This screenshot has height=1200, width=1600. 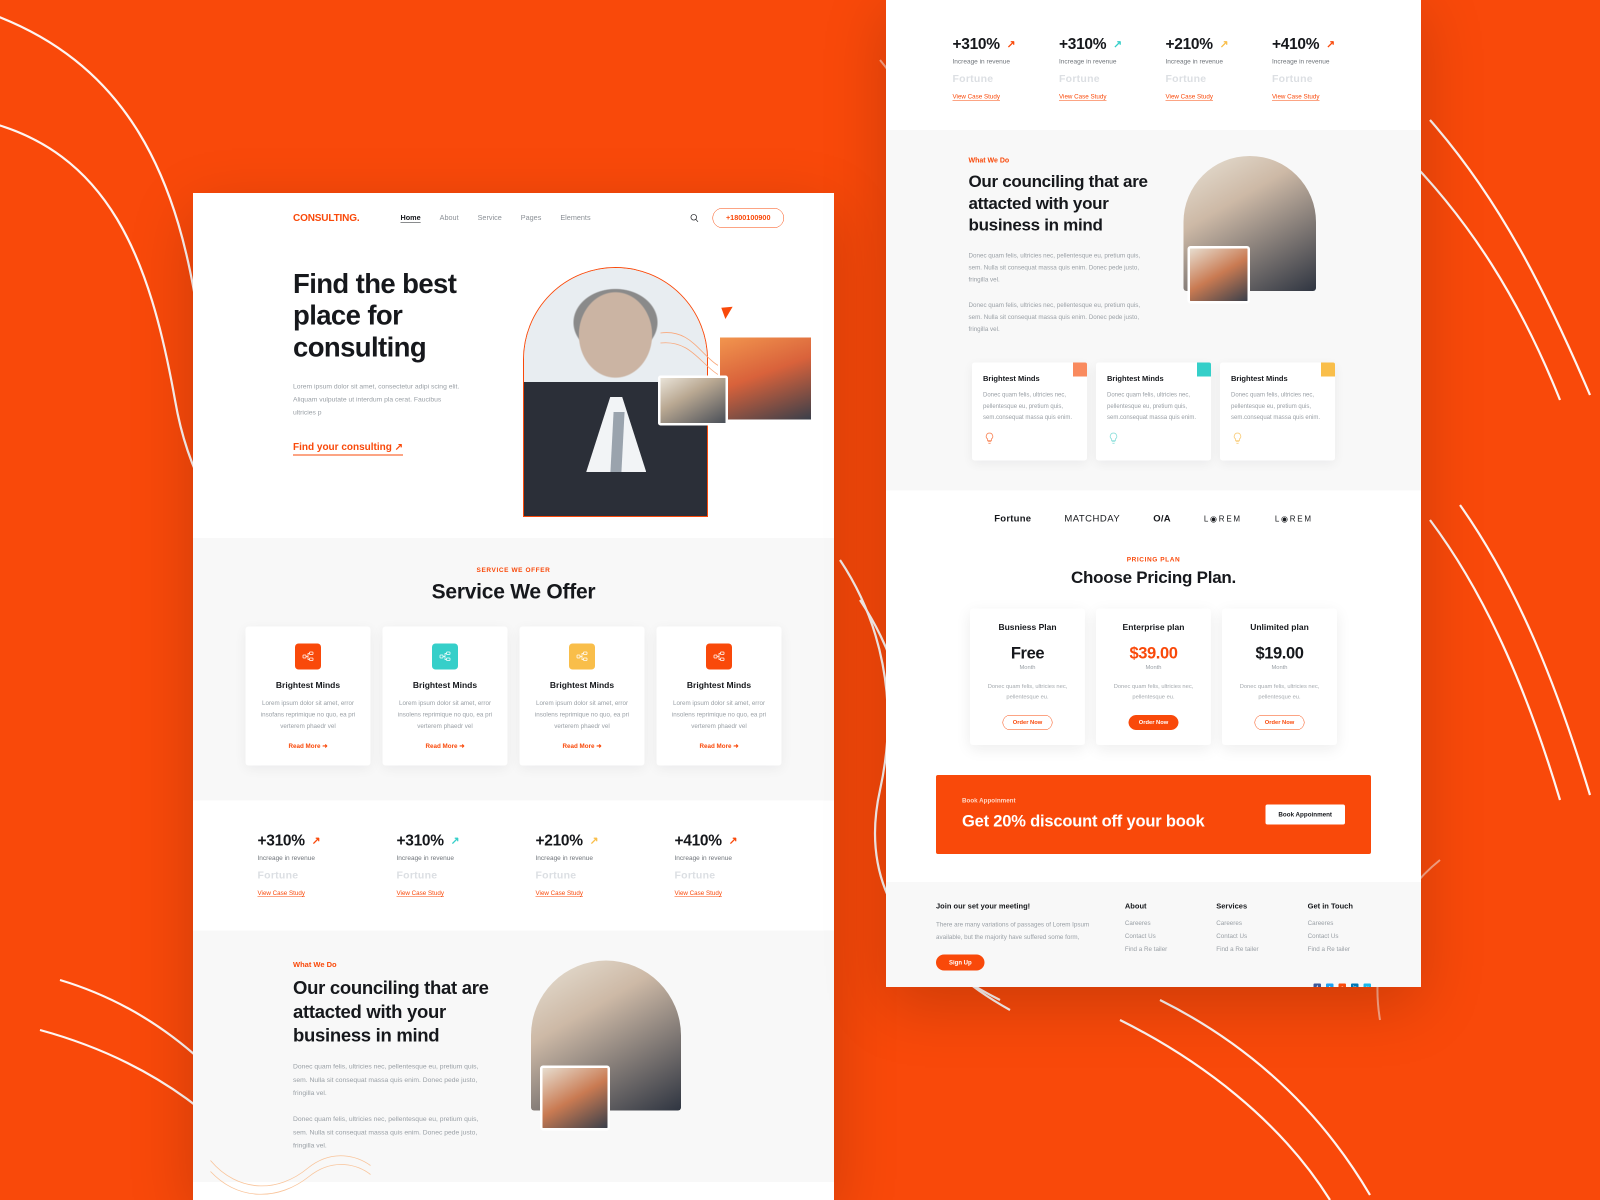 I want to click on what-we-do-inset-image, so click(x=1218, y=275).